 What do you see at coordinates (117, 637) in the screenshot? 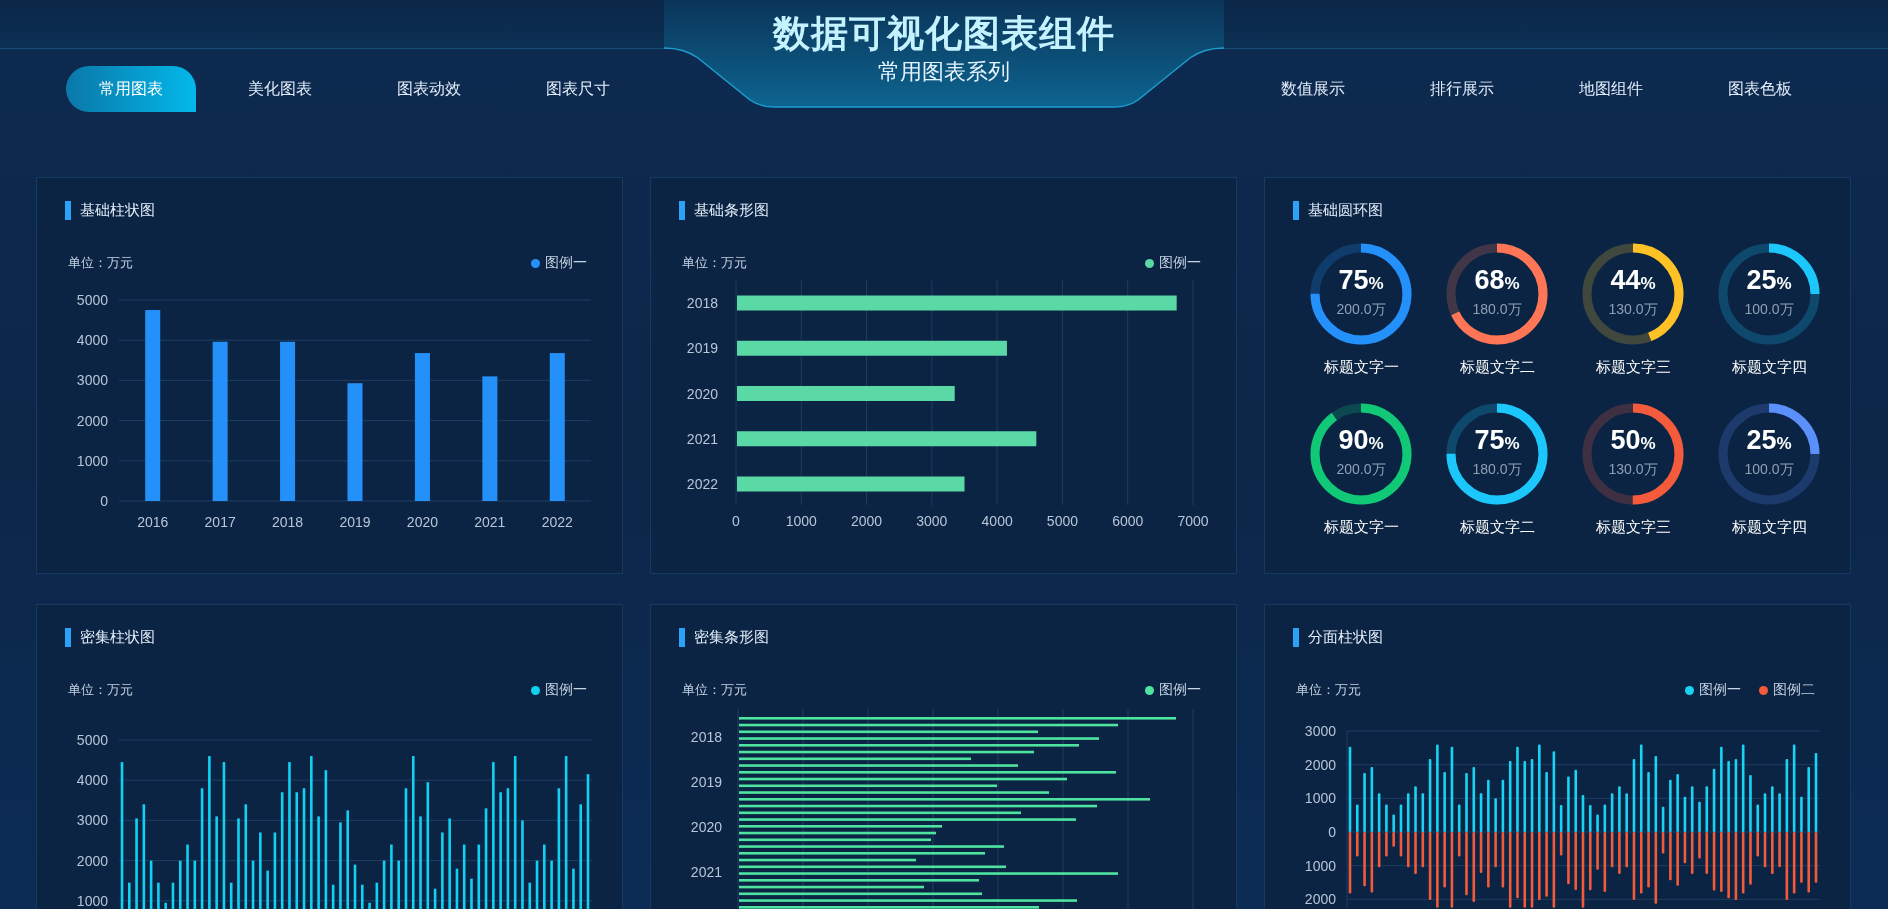
I see `panel-title: 密集柱状图` at bounding box center [117, 637].